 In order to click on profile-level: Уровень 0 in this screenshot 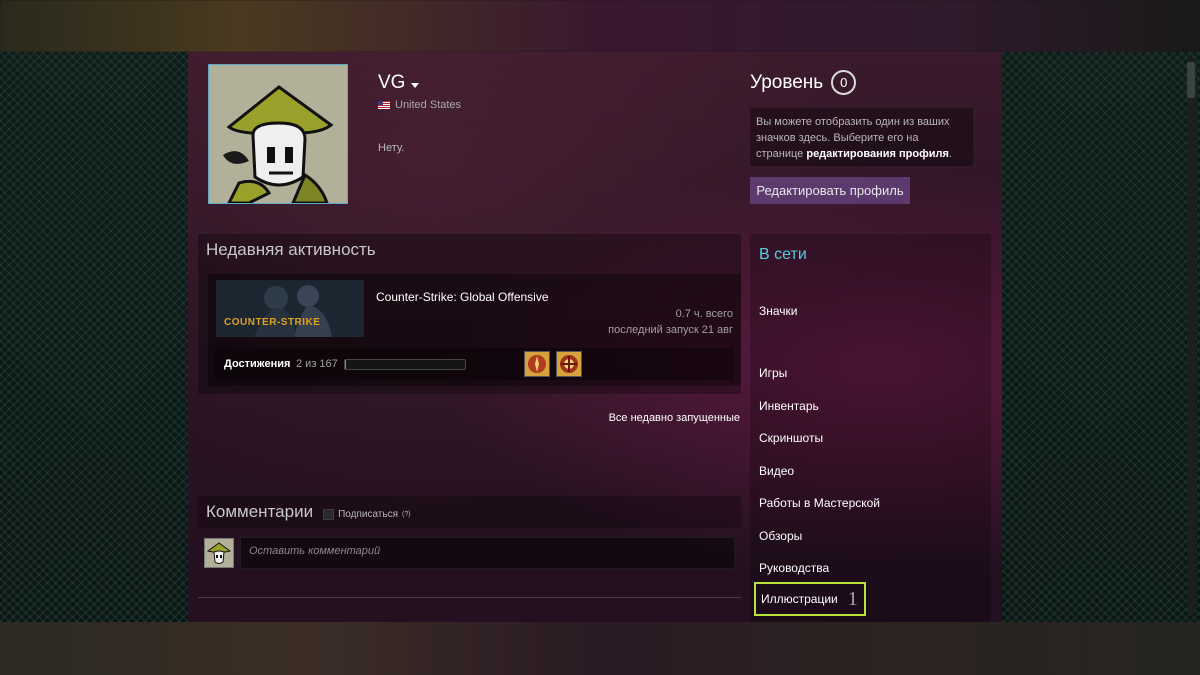, I will do `click(803, 82)`.